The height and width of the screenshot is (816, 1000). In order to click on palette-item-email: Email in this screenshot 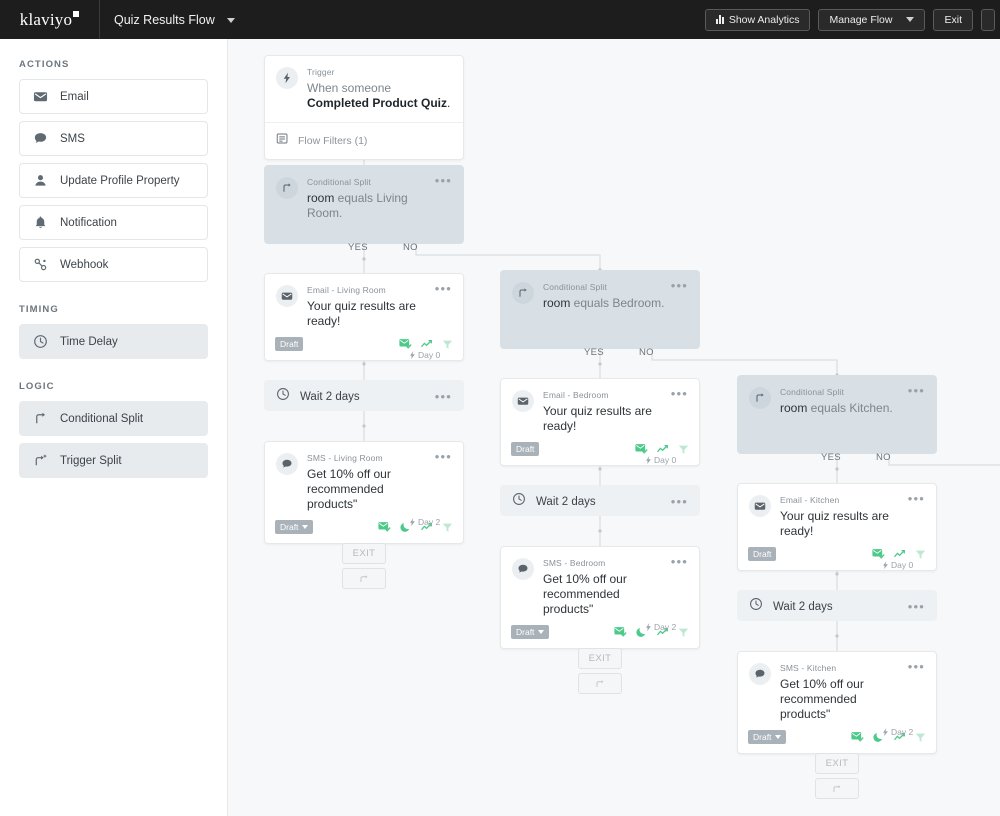, I will do `click(113, 96)`.